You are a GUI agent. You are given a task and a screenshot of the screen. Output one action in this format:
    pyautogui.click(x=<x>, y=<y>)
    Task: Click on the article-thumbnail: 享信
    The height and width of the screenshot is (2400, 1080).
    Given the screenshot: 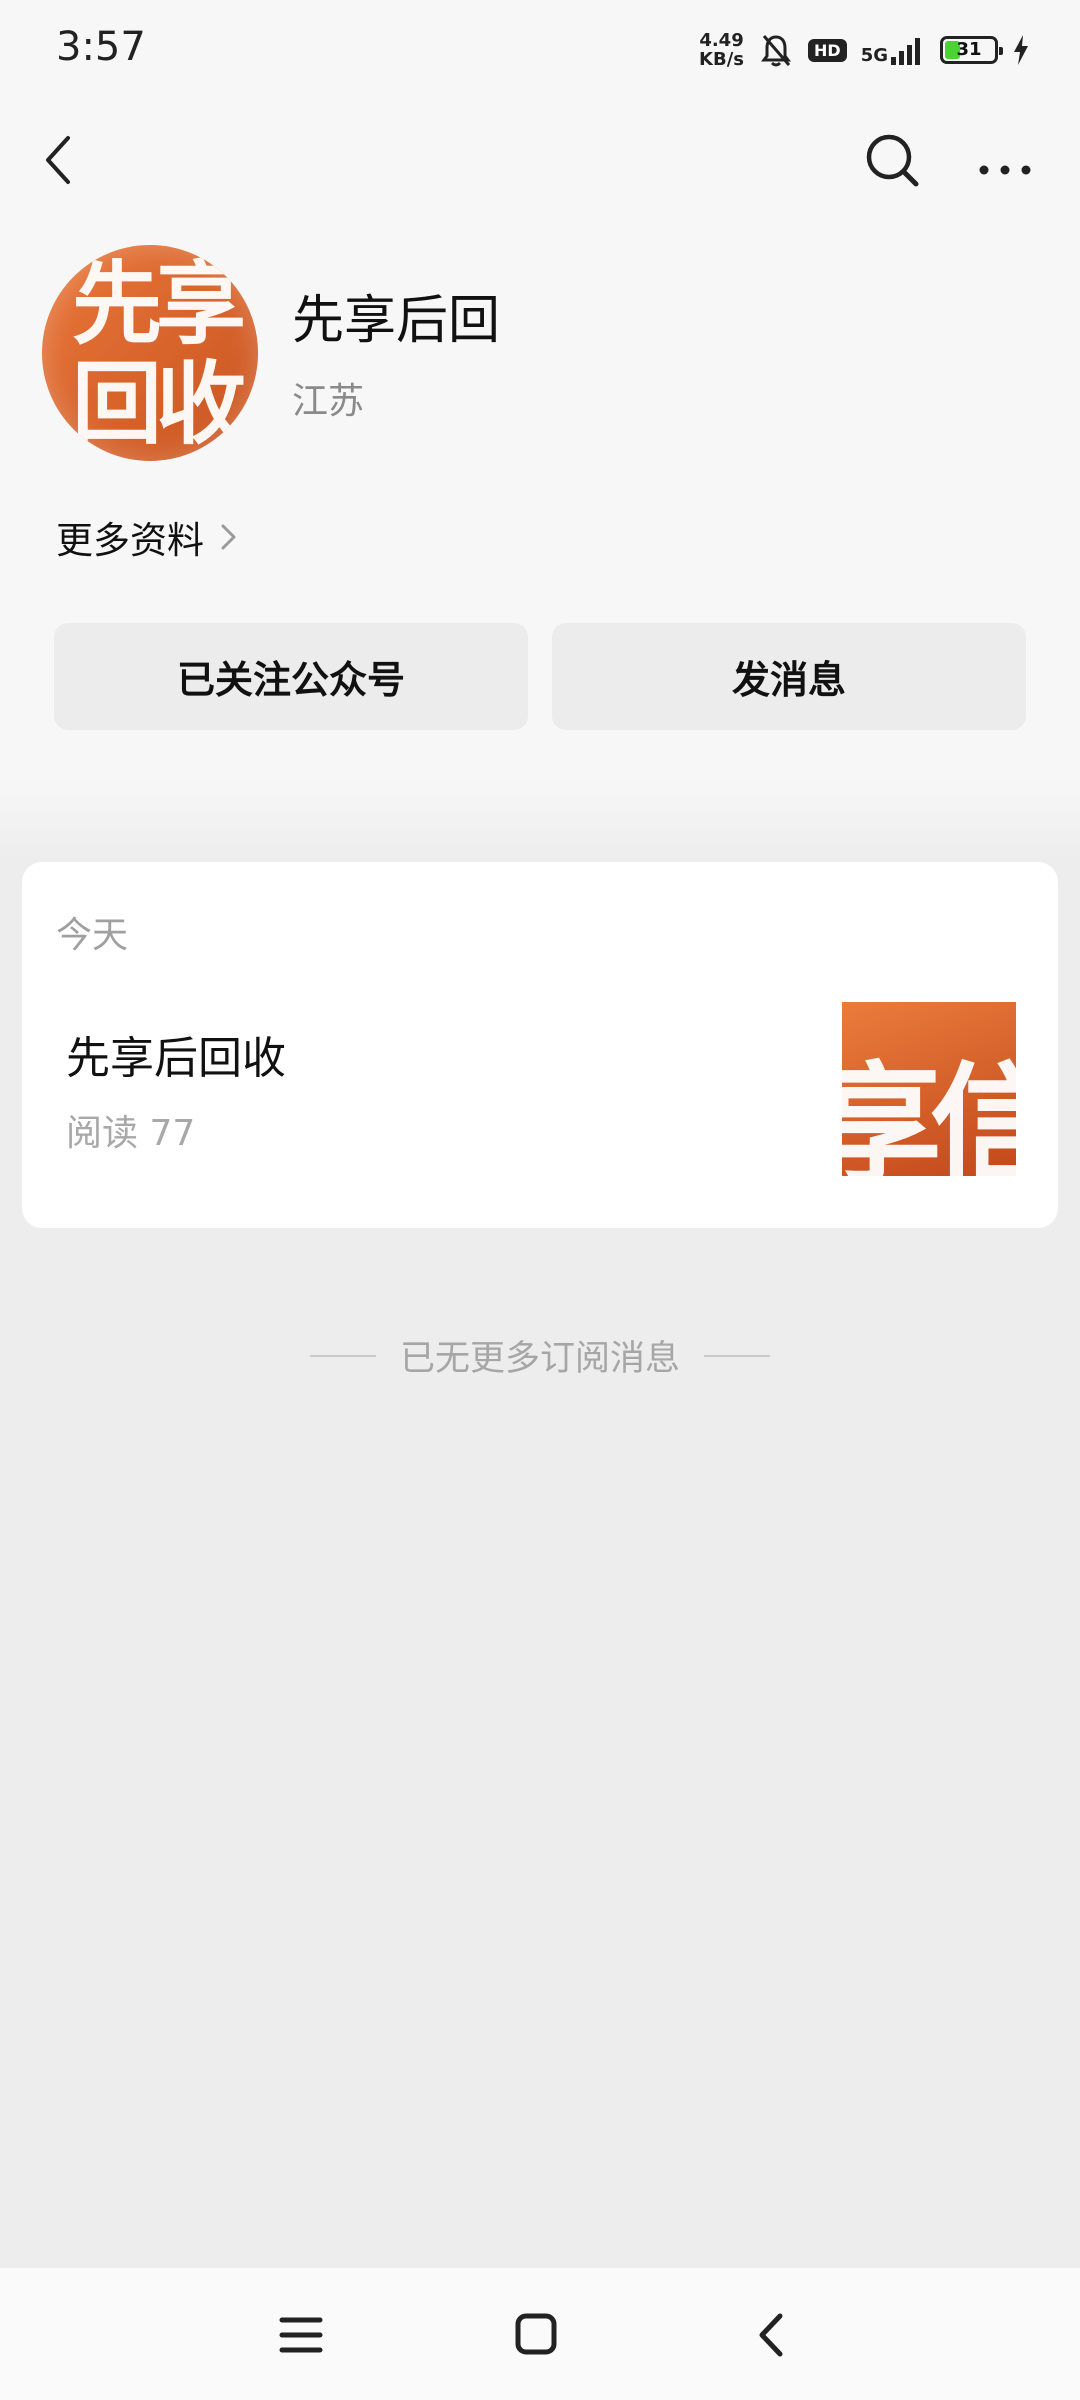 What is the action you would take?
    pyautogui.click(x=929, y=1089)
    